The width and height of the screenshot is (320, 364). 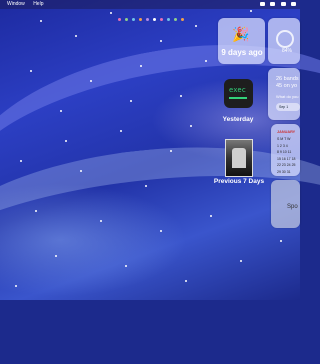 What do you see at coordinates (292, 207) in the screenshot?
I see `weather-text: Spo` at bounding box center [292, 207].